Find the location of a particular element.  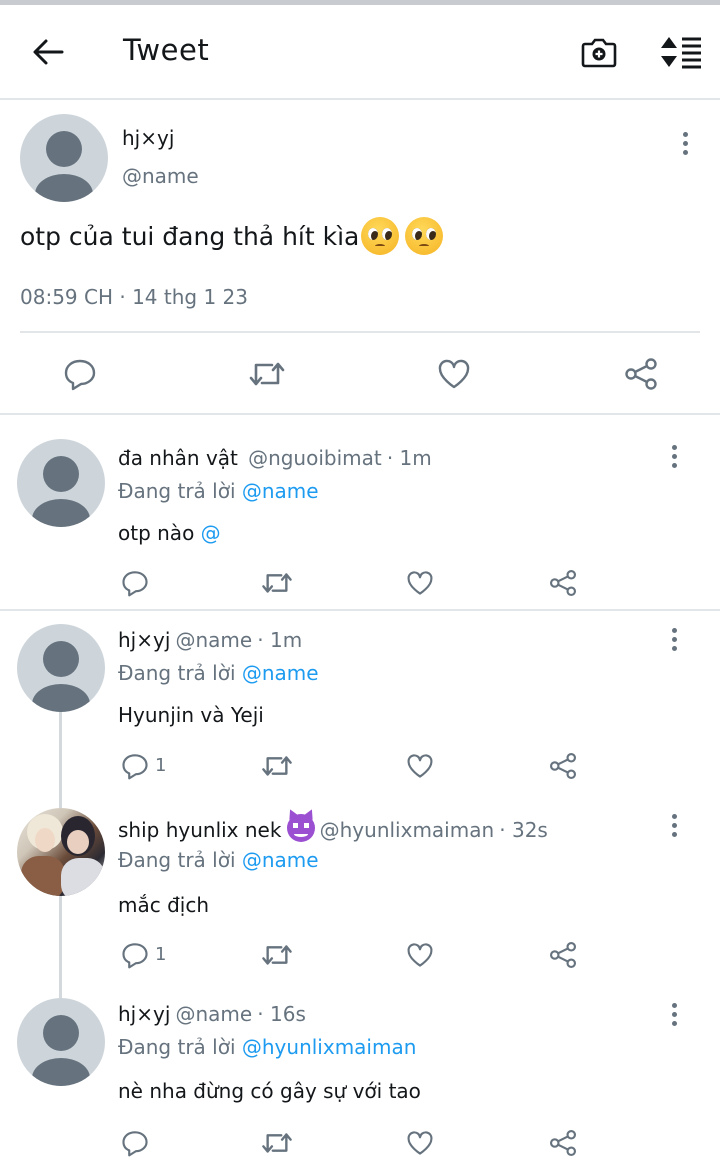

back-button is located at coordinates (48, 52).